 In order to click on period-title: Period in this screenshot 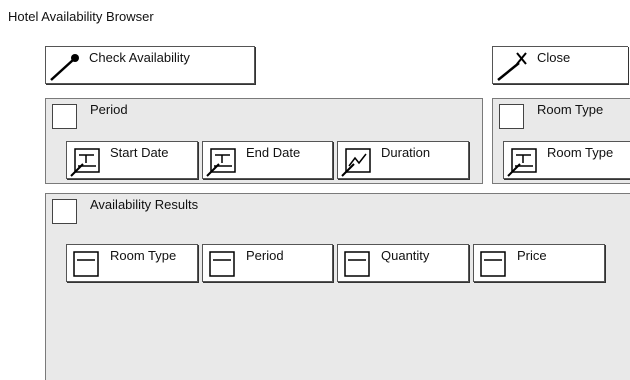, I will do `click(109, 109)`.